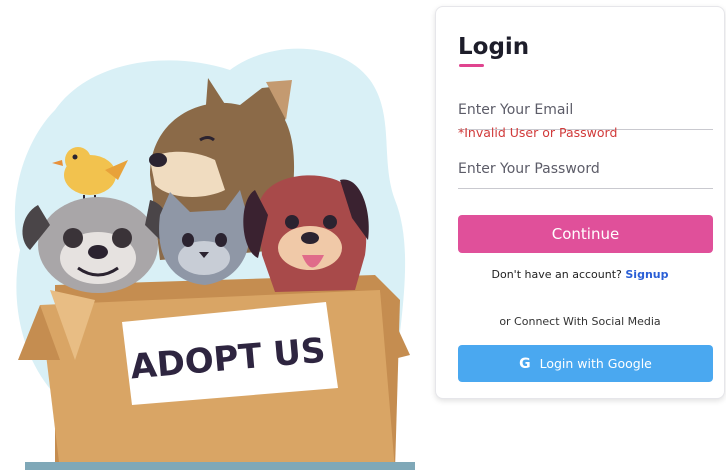 This screenshot has width=726, height=470. What do you see at coordinates (580, 321) in the screenshot?
I see `social-media-text: or Connect With Social Media` at bounding box center [580, 321].